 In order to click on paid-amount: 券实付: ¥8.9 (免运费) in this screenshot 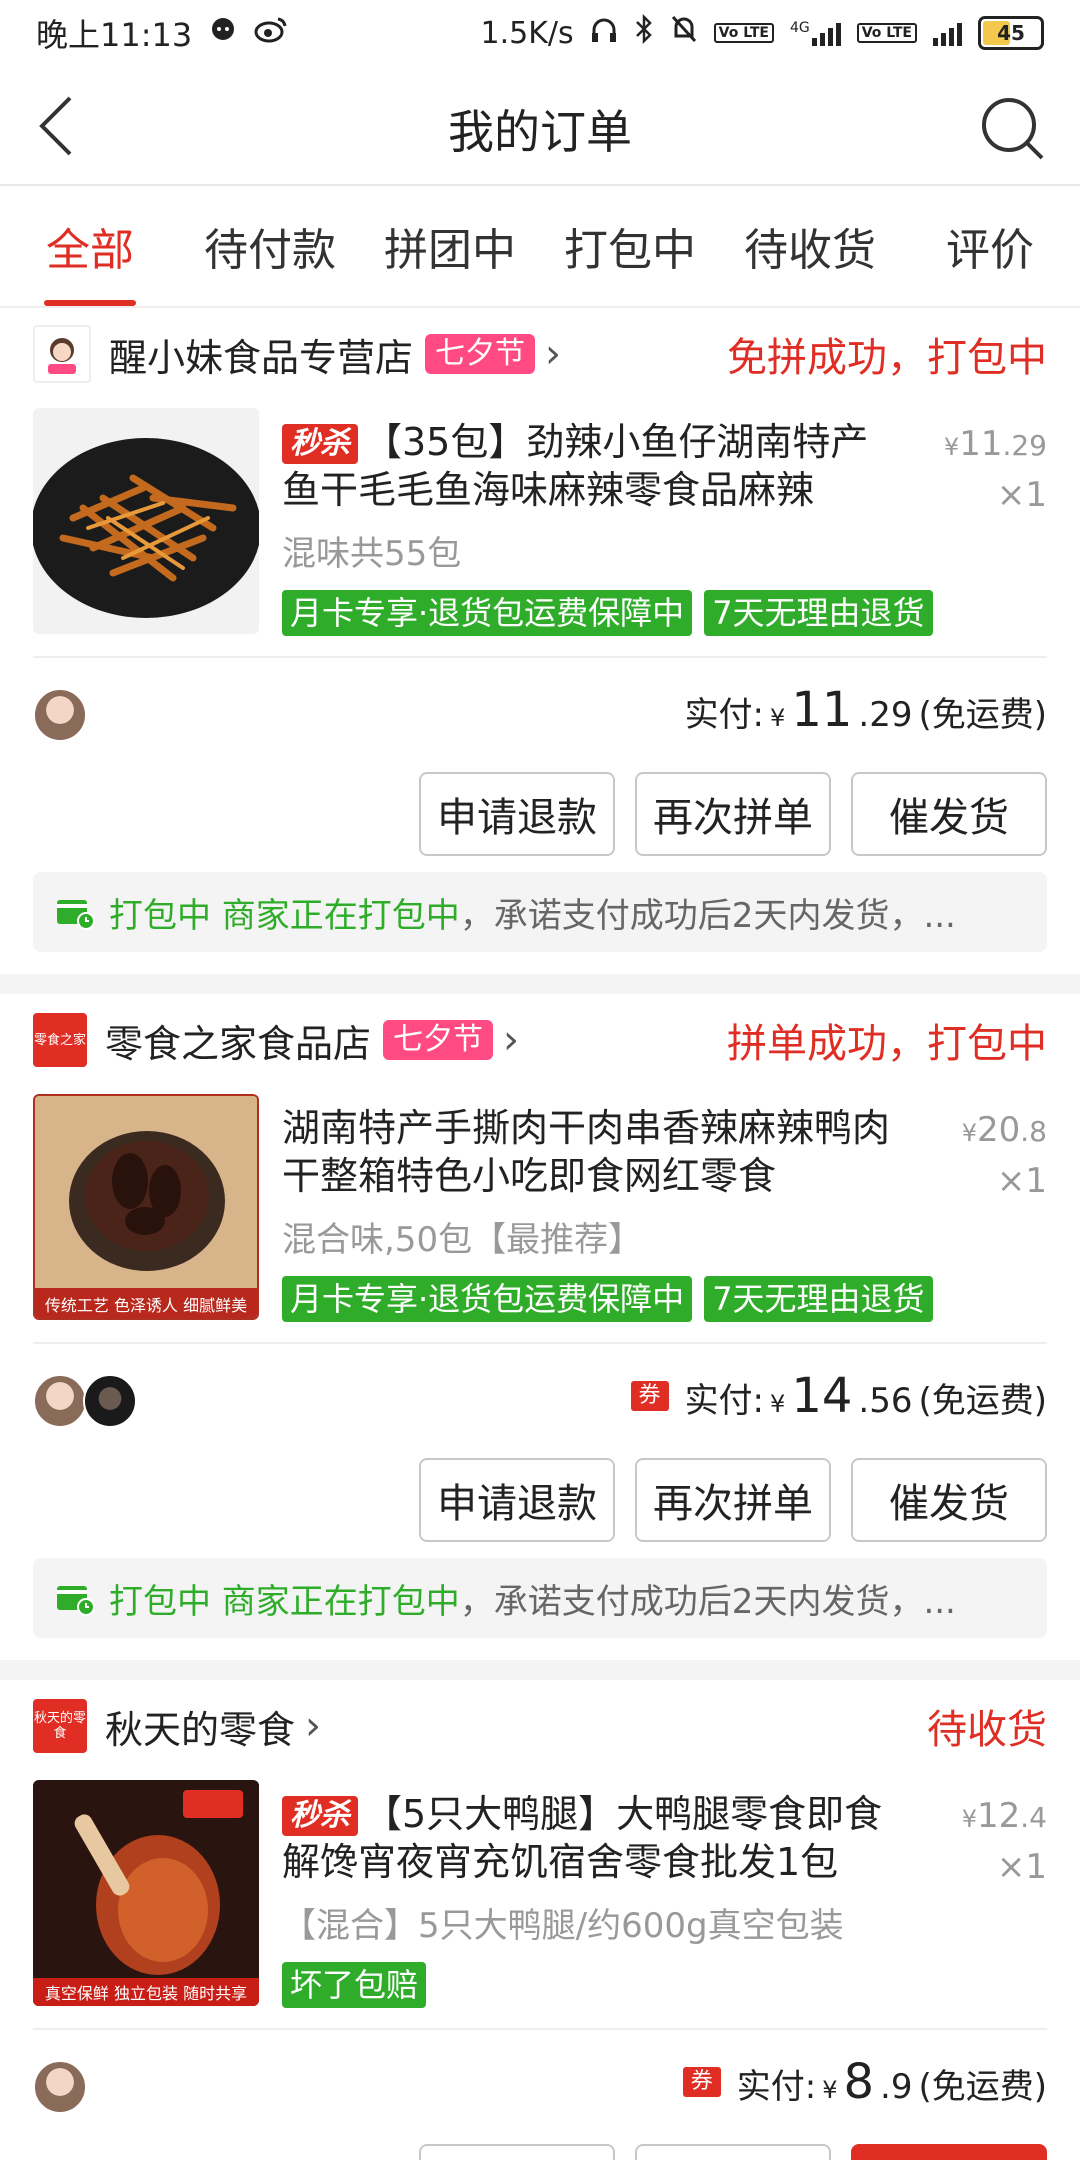, I will do `click(864, 2082)`.